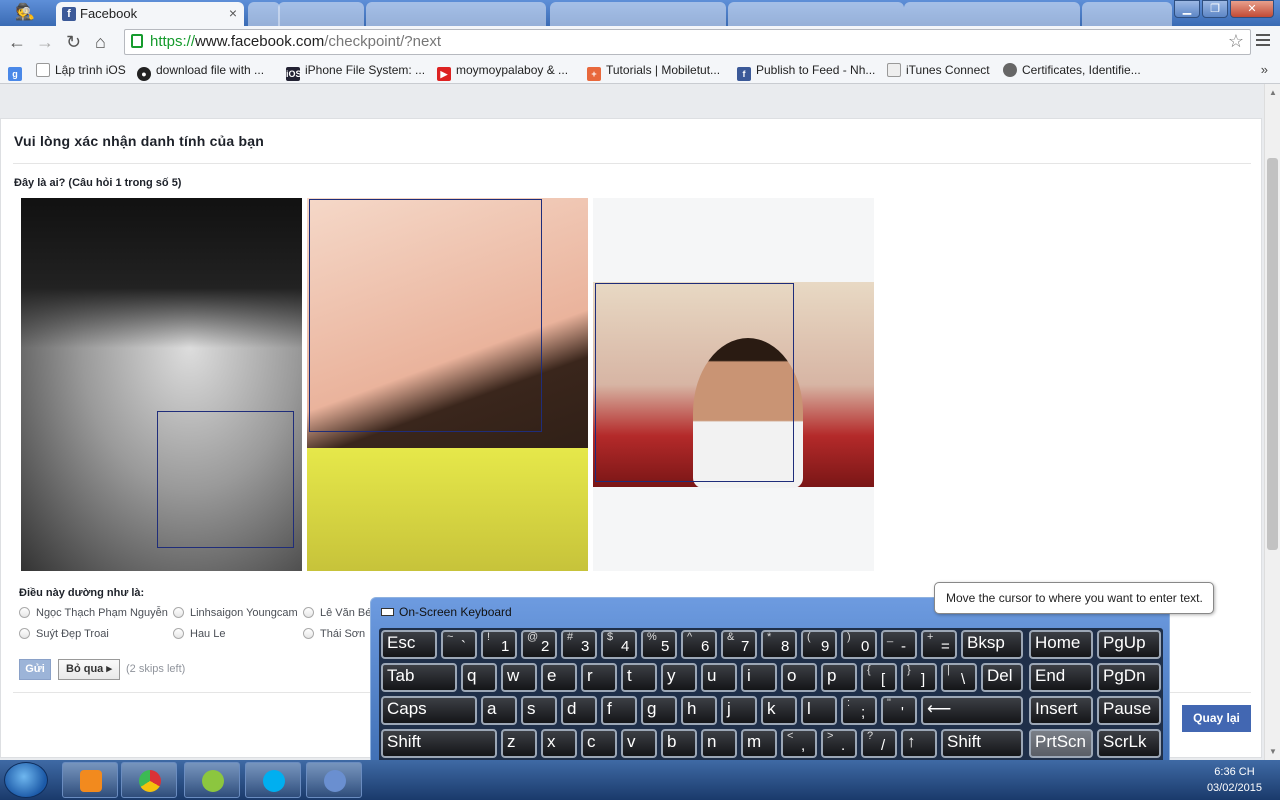 The image size is (1280, 800). What do you see at coordinates (81, 70) in the screenshot?
I see `bookmark-item: Lập trình iOS` at bounding box center [81, 70].